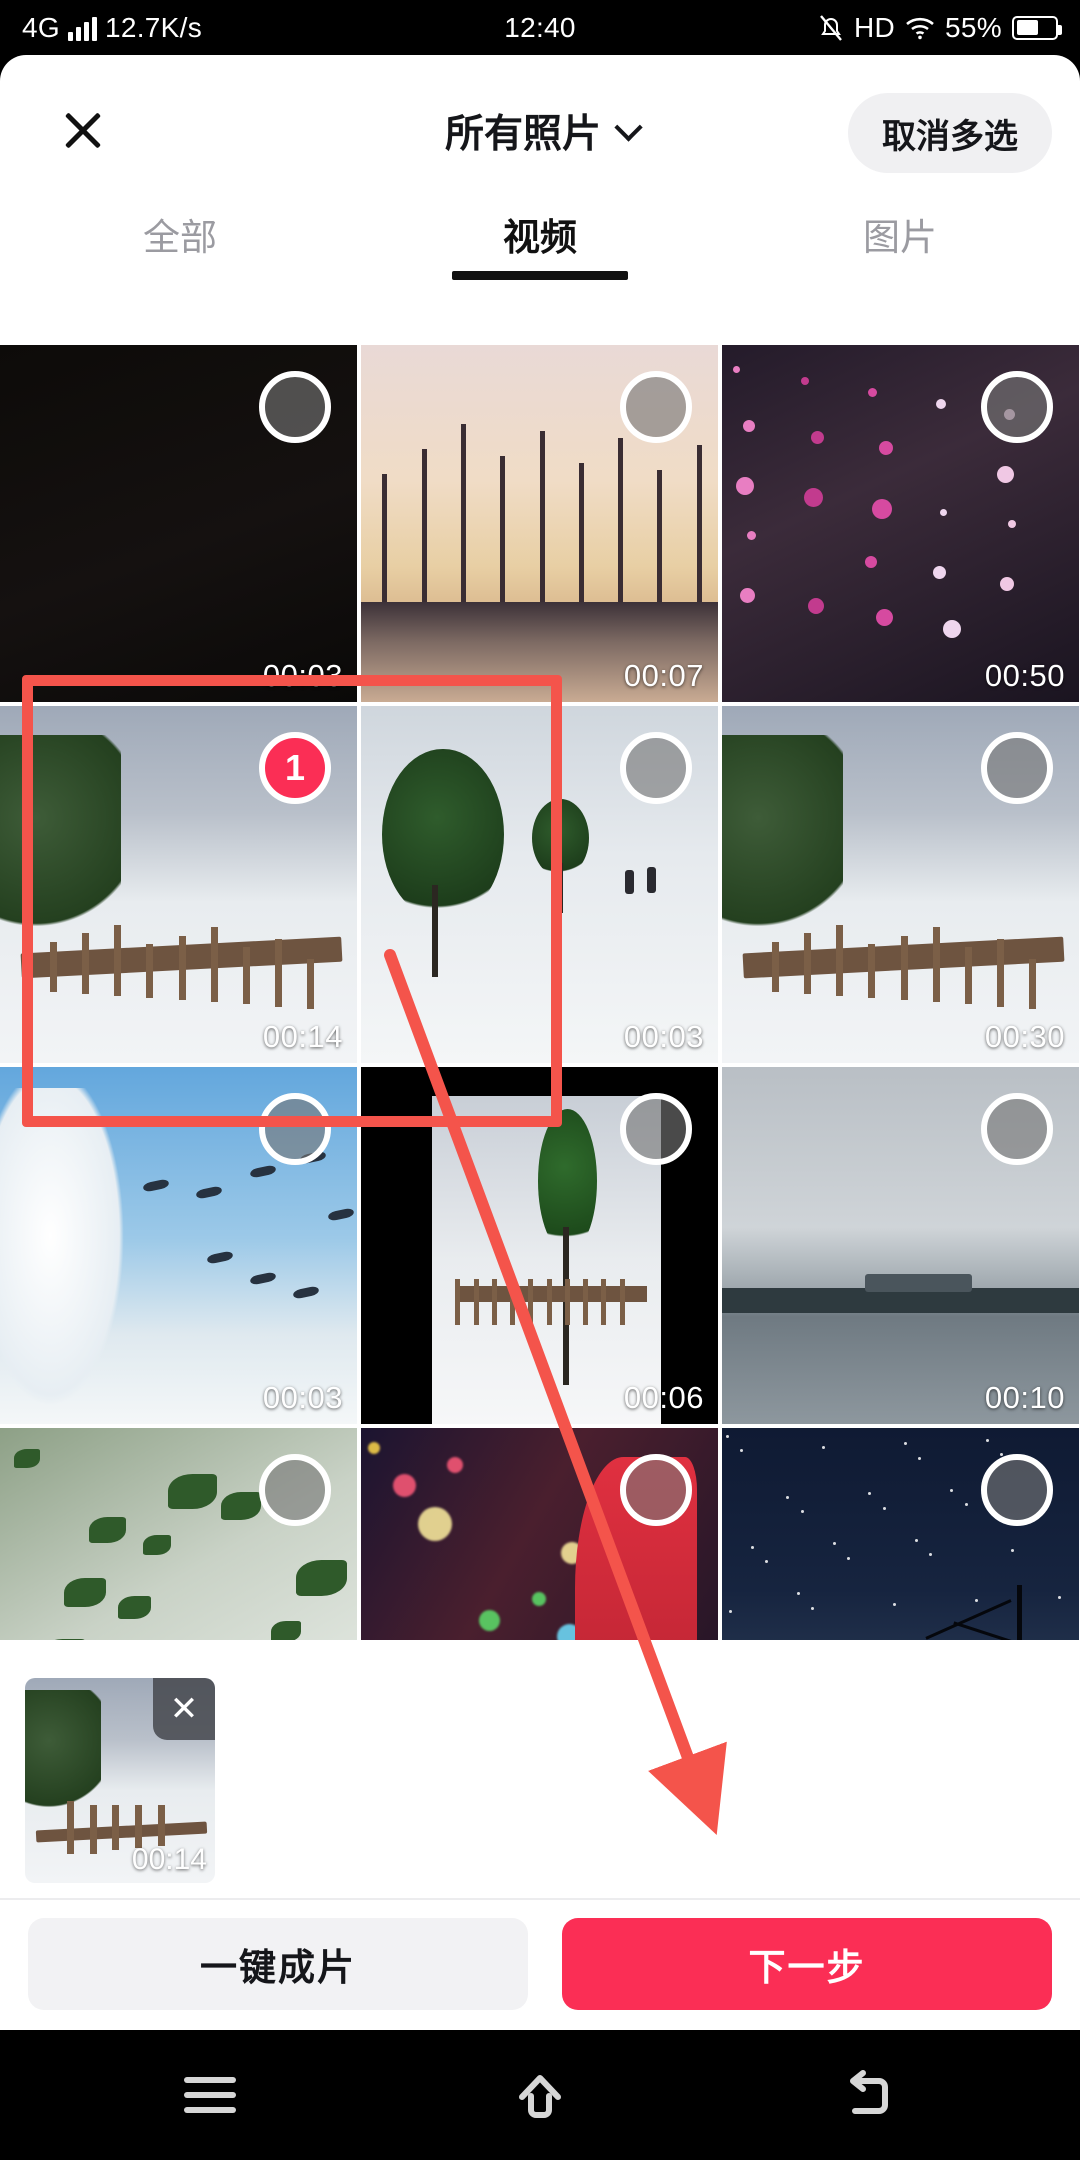  I want to click on menu-icon, so click(210, 2095).